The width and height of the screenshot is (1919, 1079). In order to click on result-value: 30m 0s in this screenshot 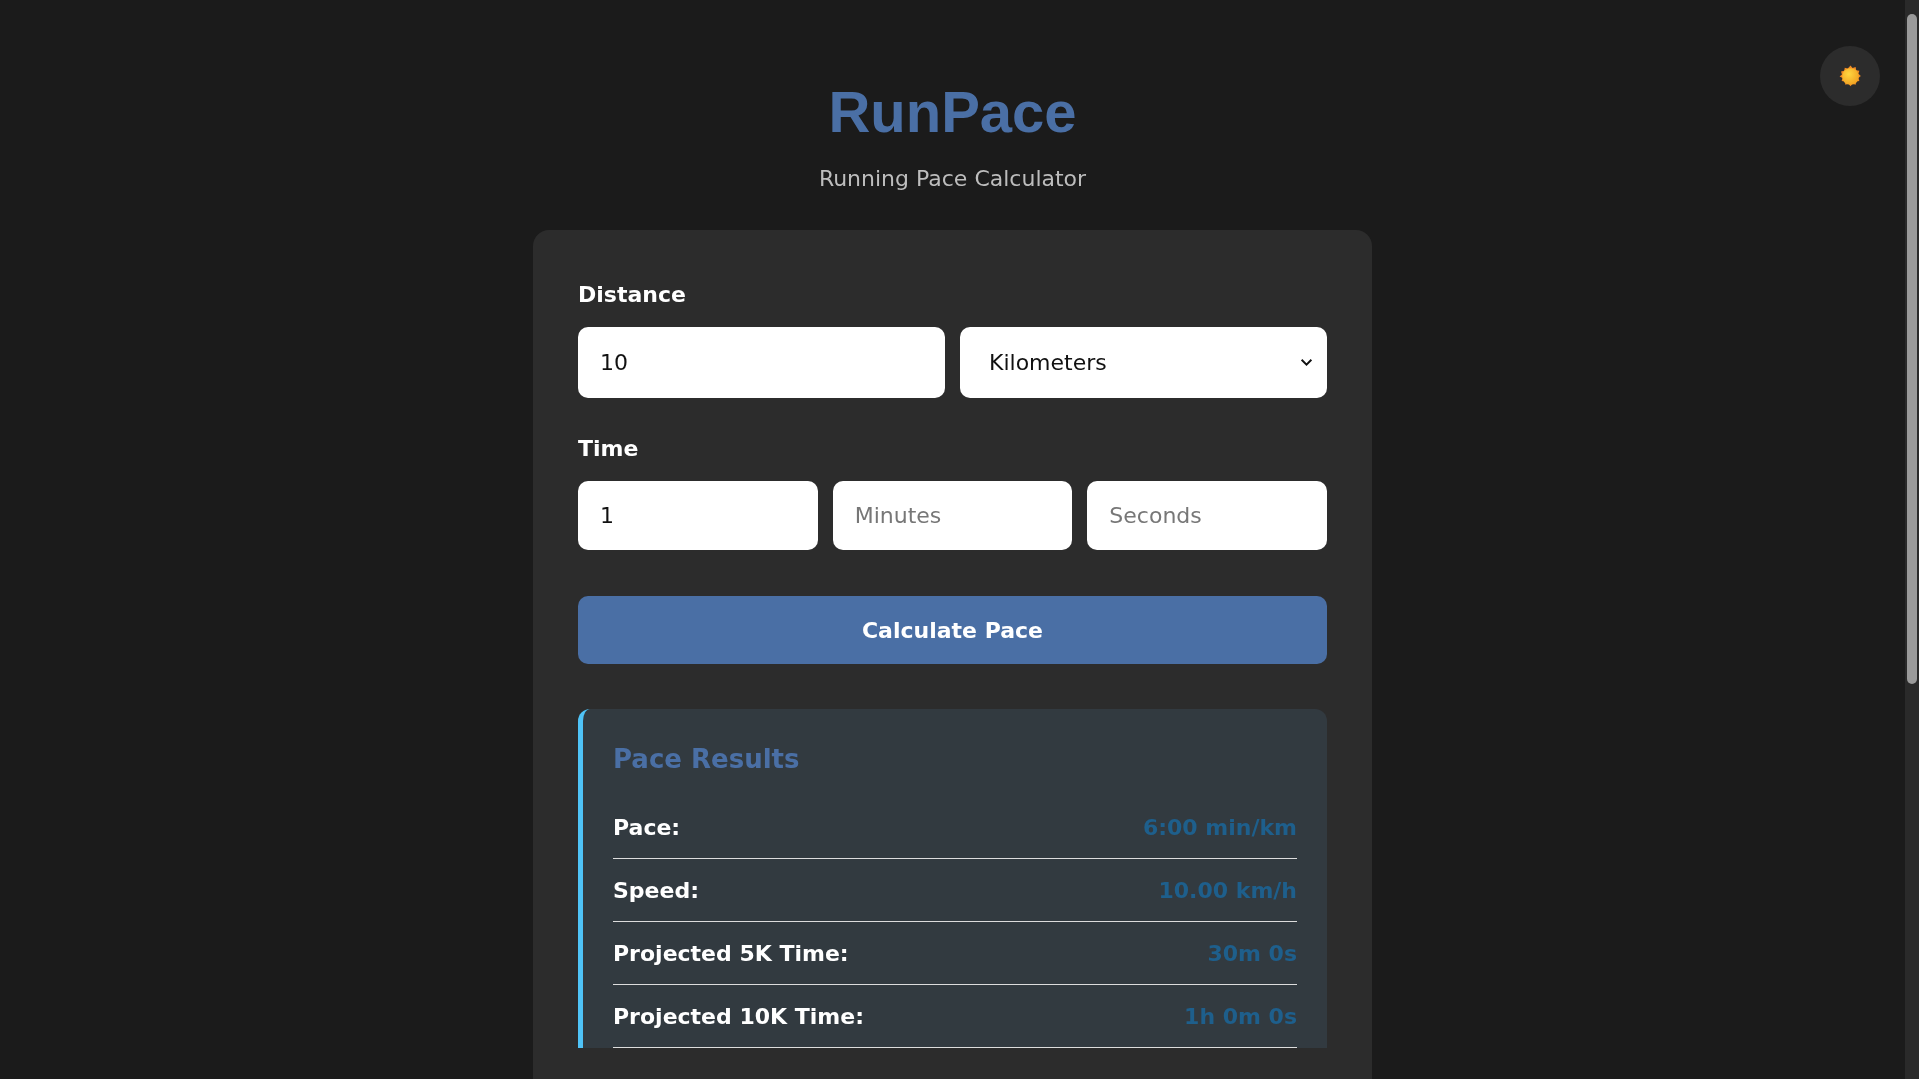, I will do `click(1252, 953)`.